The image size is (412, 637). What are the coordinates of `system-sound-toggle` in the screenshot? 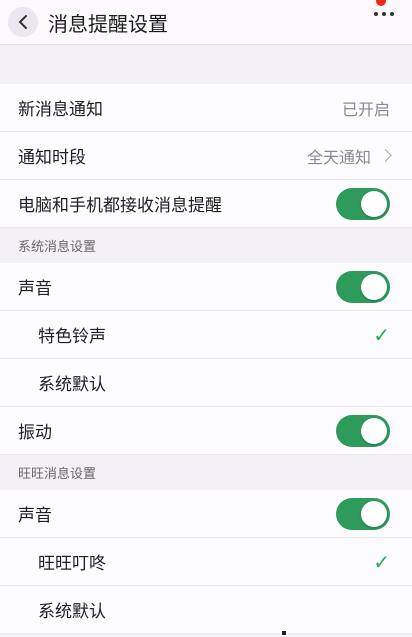 It's located at (363, 286).